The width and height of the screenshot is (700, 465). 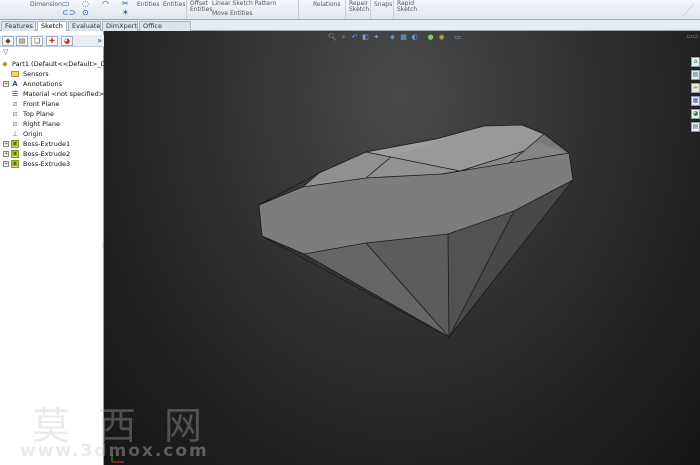 I want to click on move-entities-button: Move Entities, so click(x=232, y=13).